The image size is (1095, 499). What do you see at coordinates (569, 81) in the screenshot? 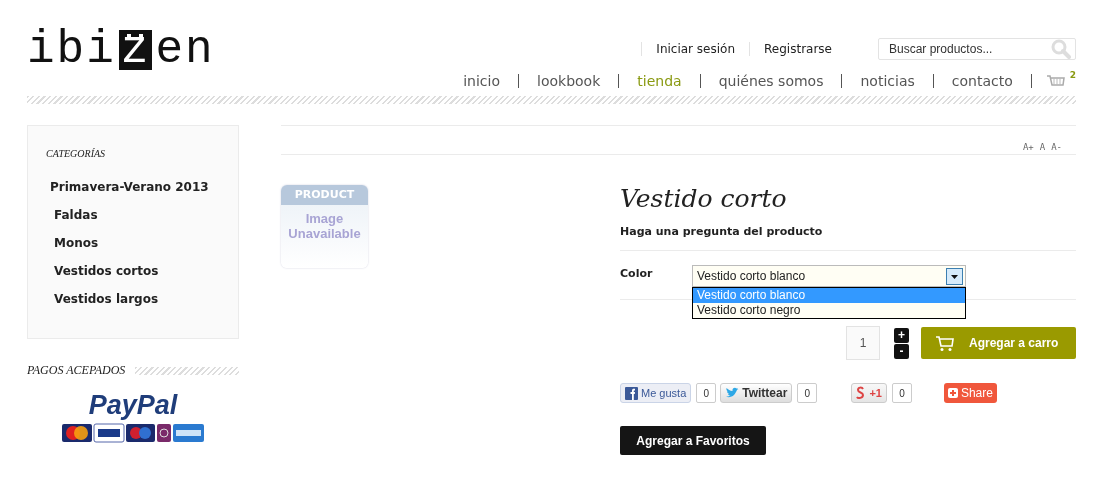
I see `nav-link: lookbook` at bounding box center [569, 81].